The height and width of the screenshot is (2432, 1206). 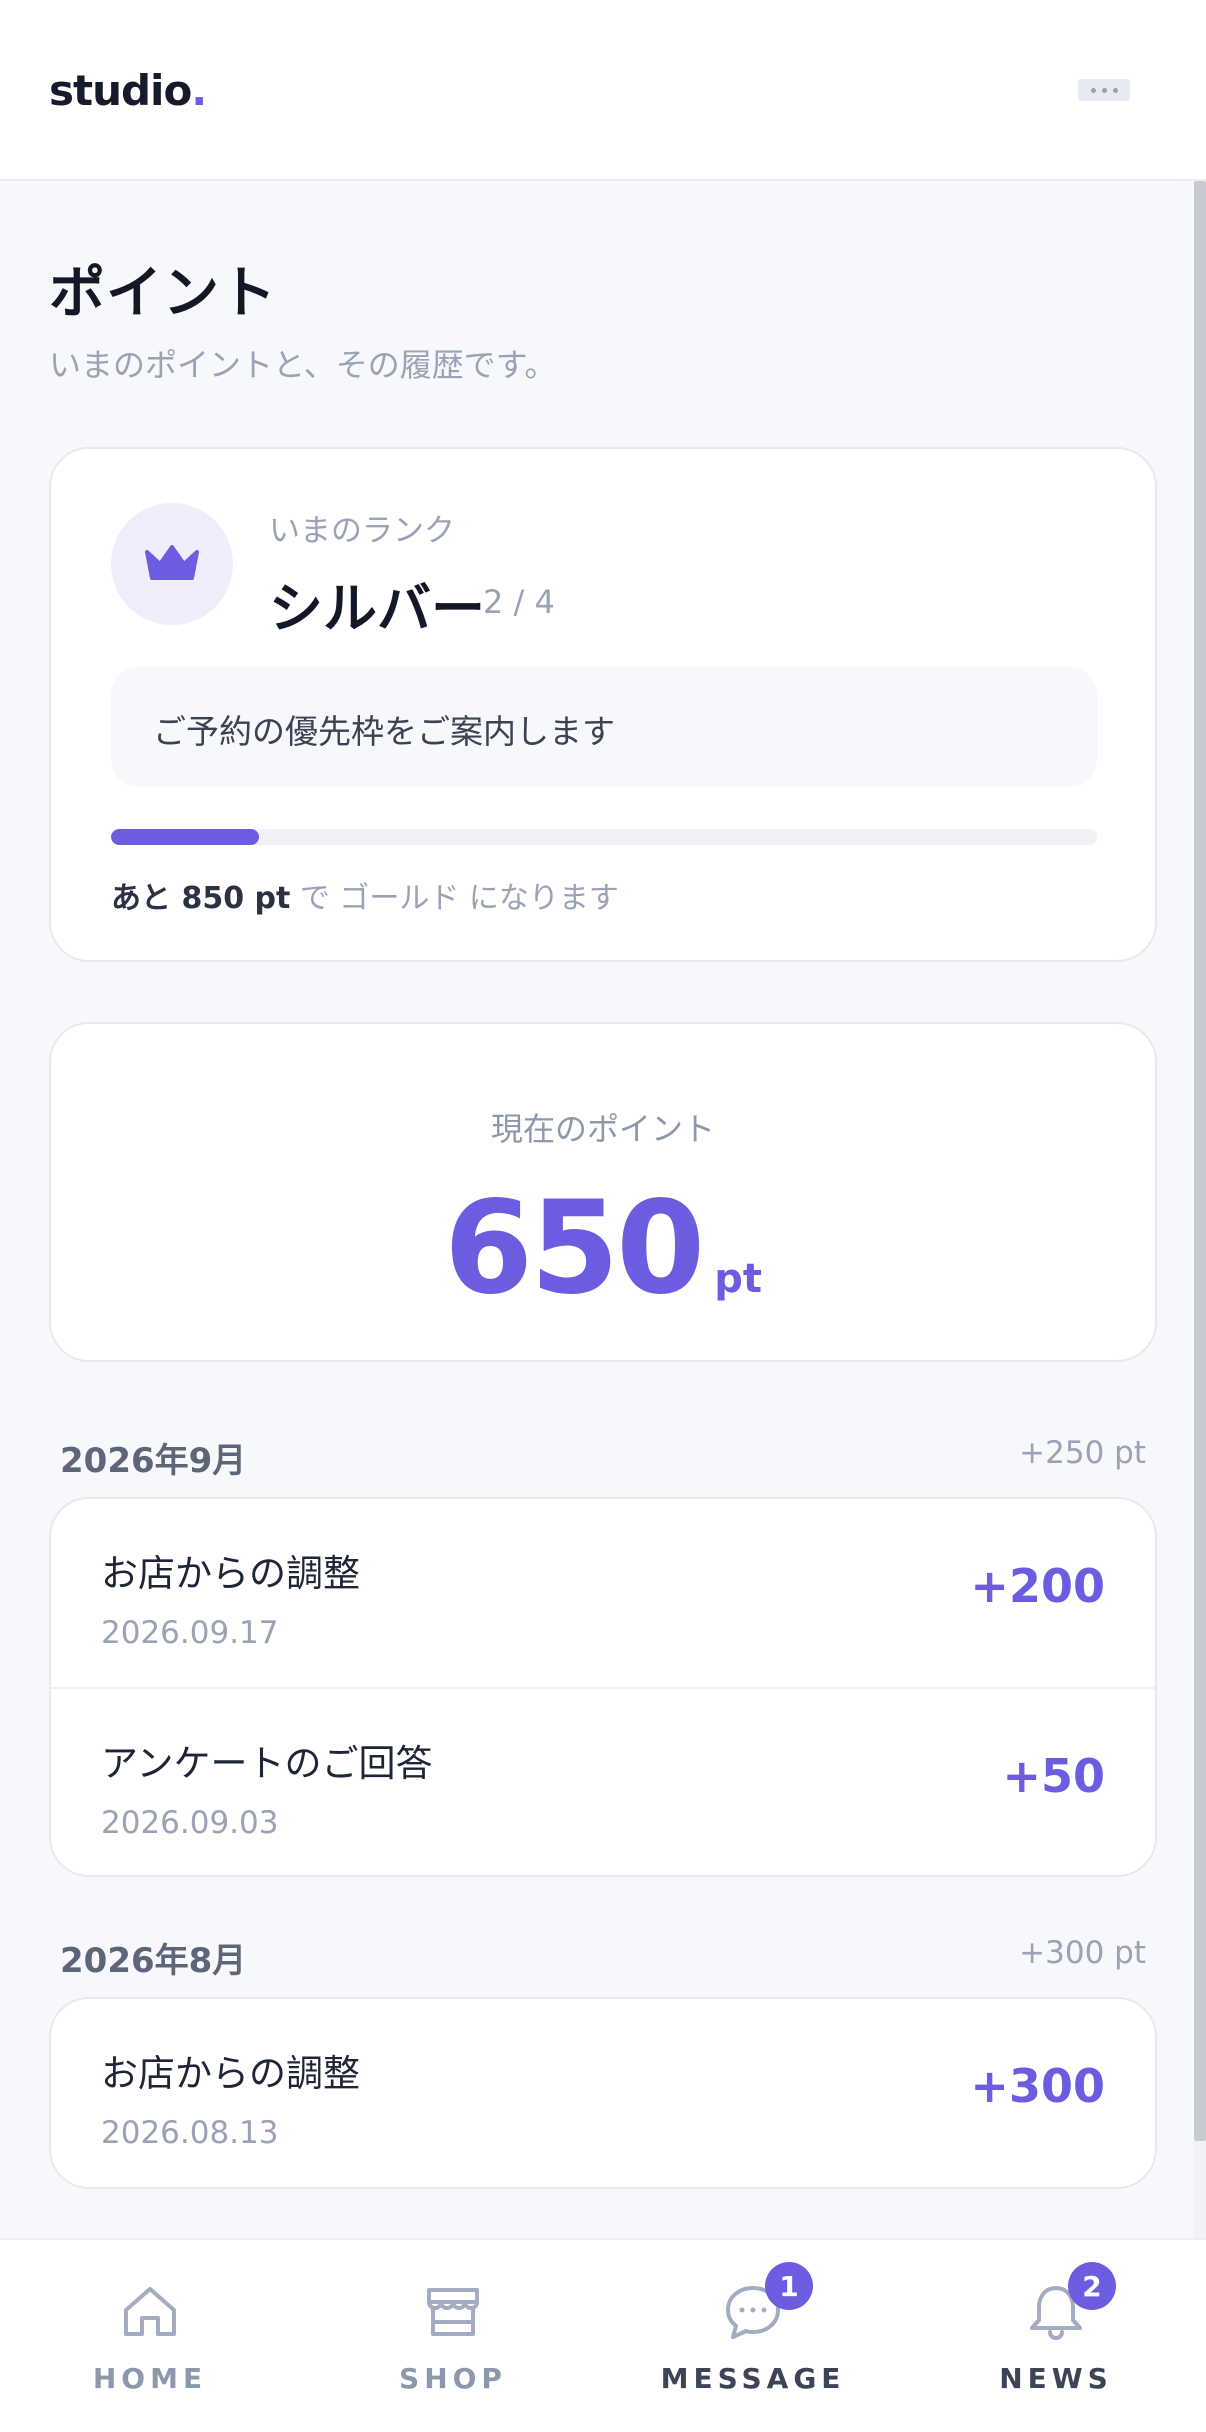 I want to click on history-amount: +200, so click(x=1037, y=1586).